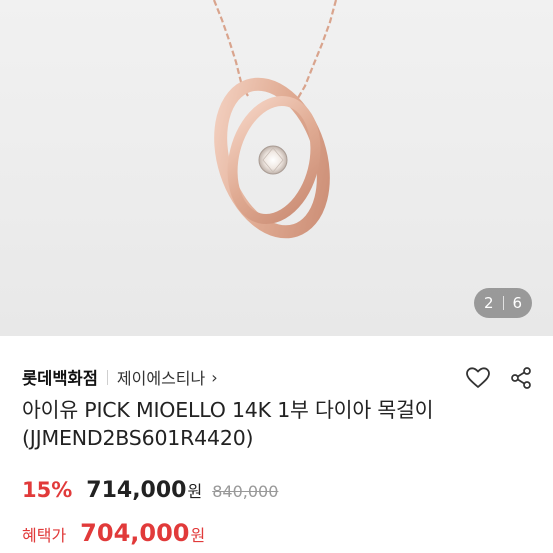 This screenshot has width=553, height=553. I want to click on price-row: 15% 714,000 원 840,000, so click(150, 490).